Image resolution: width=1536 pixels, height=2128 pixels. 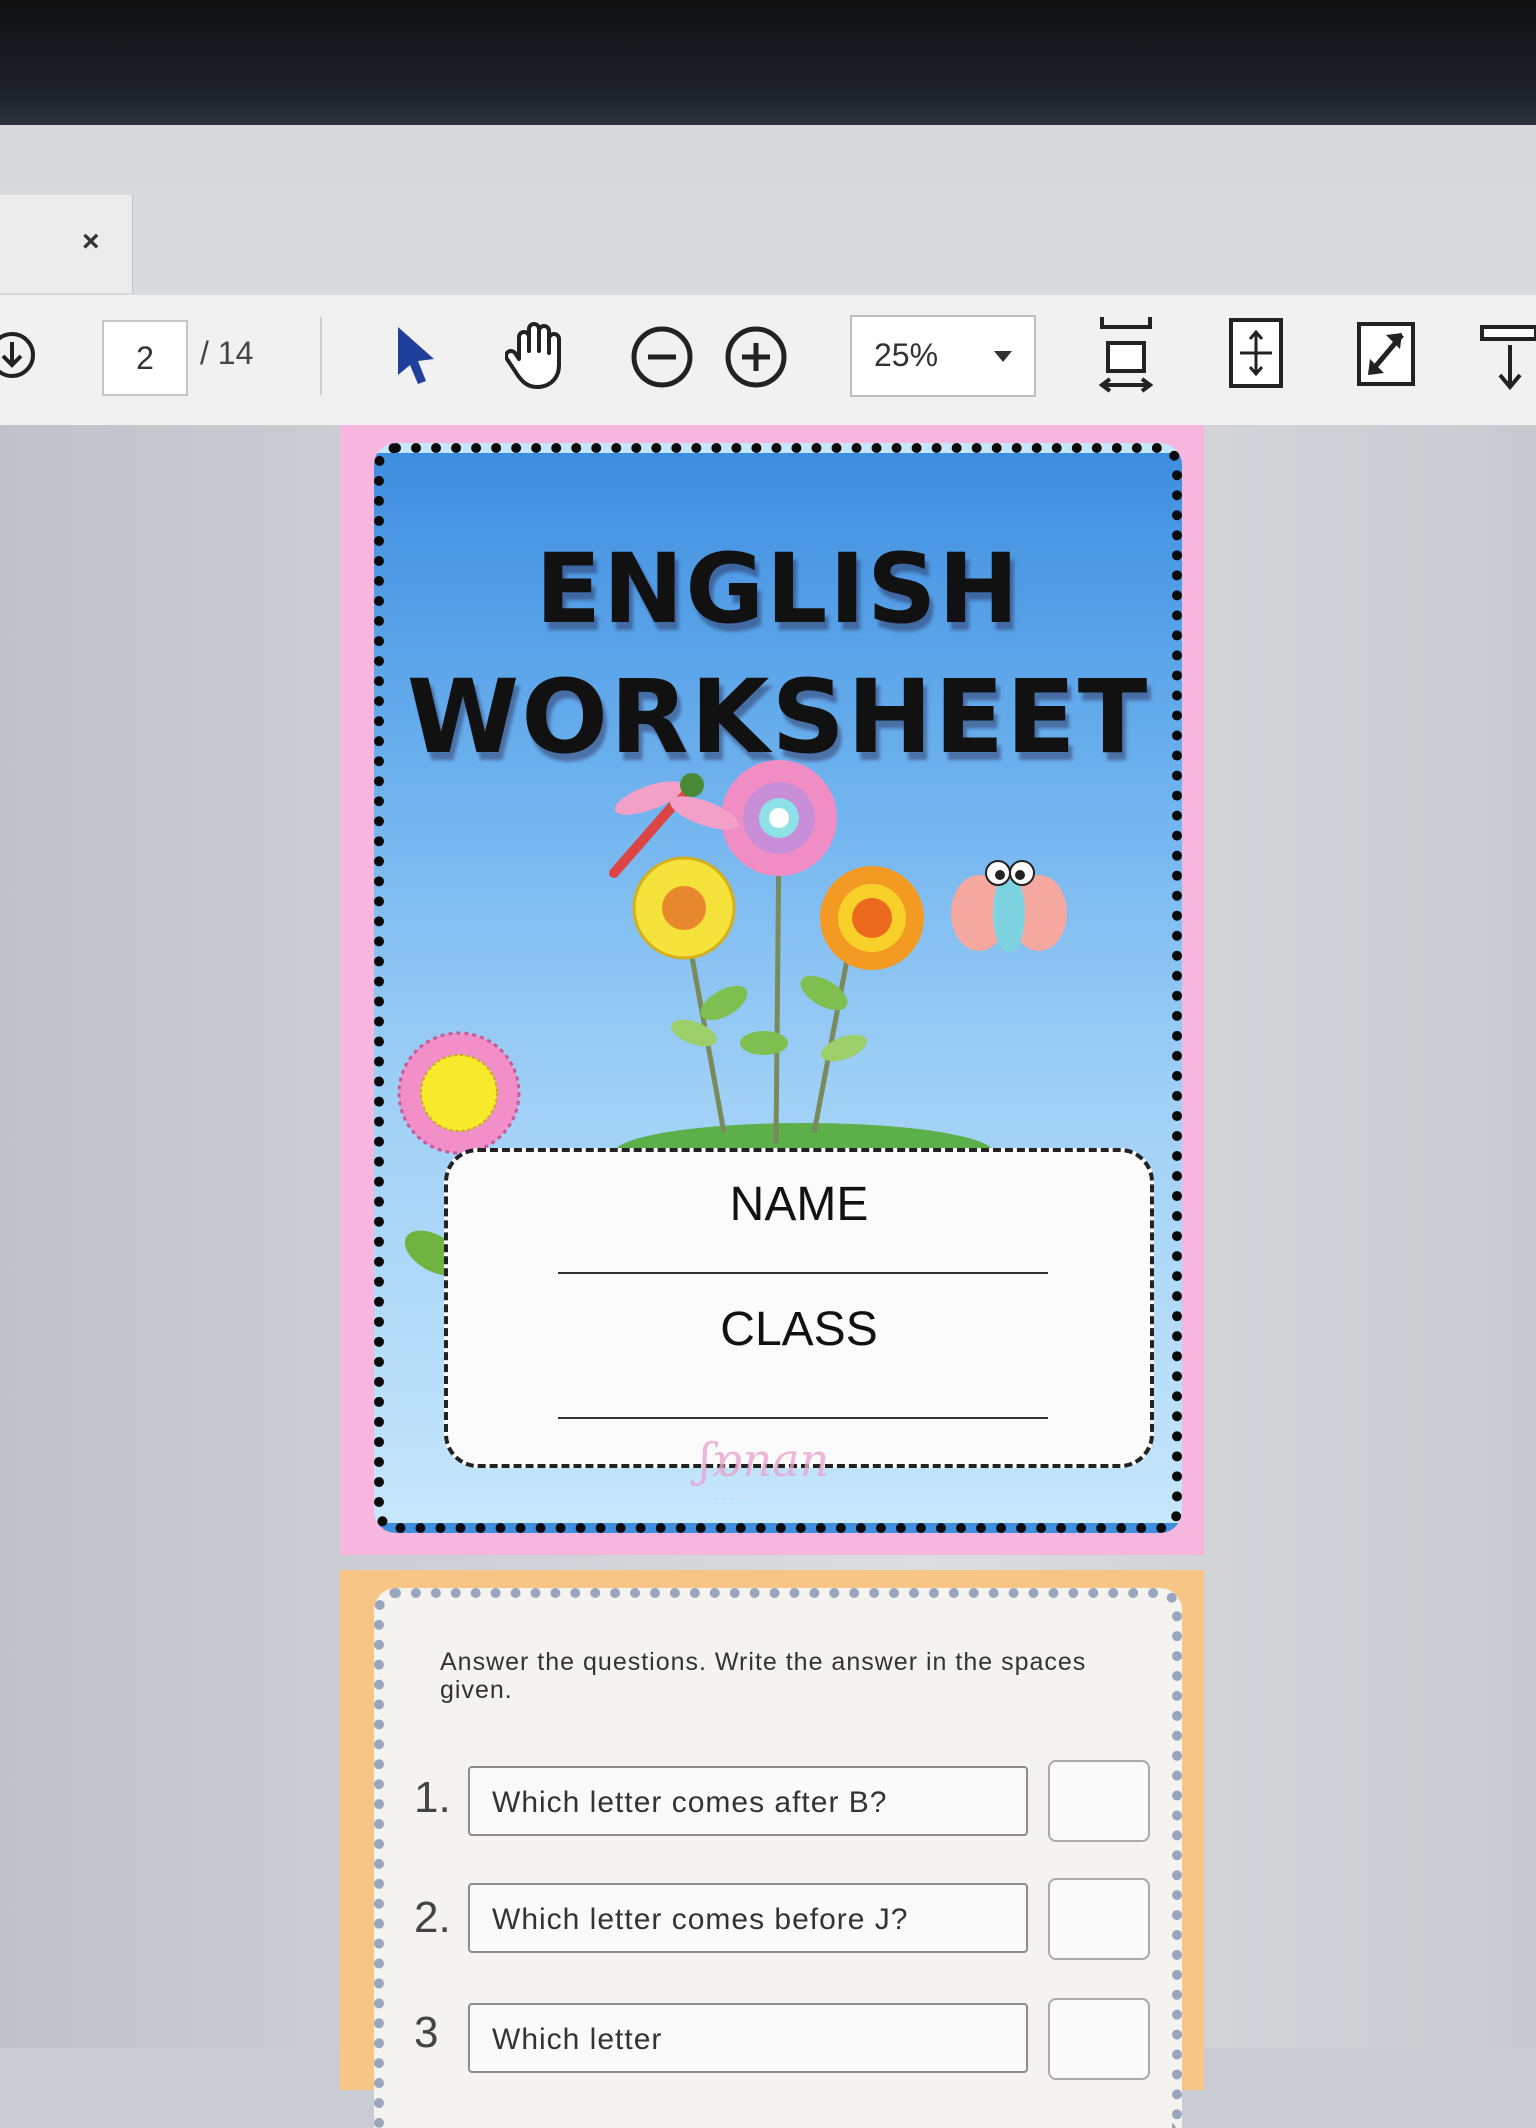 I want to click on question-number: 2., so click(x=432, y=1917).